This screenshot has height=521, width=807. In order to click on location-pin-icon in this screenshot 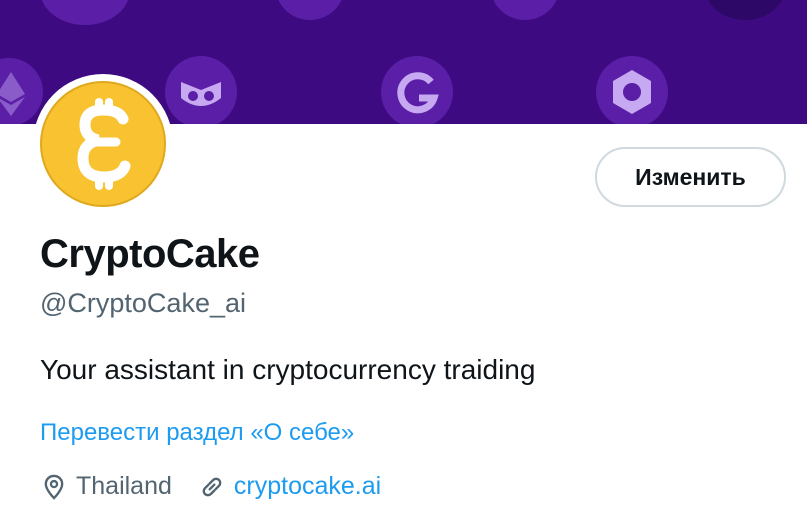, I will do `click(54, 487)`.